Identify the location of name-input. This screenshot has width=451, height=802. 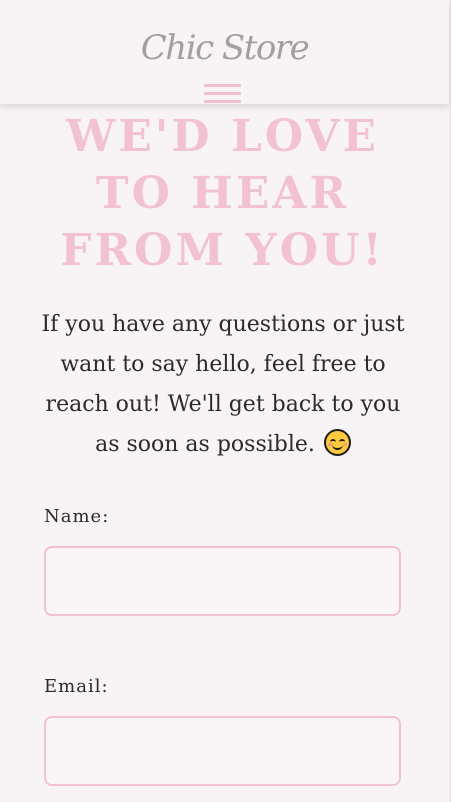
(222, 581).